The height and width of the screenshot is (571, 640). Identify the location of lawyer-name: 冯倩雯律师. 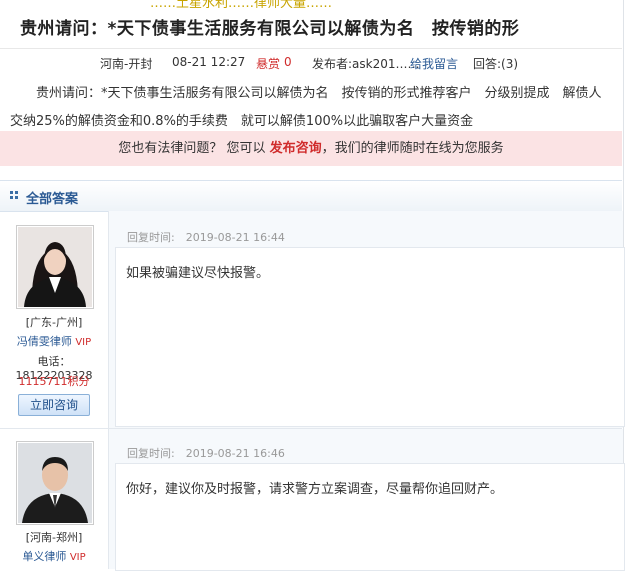
(44, 341).